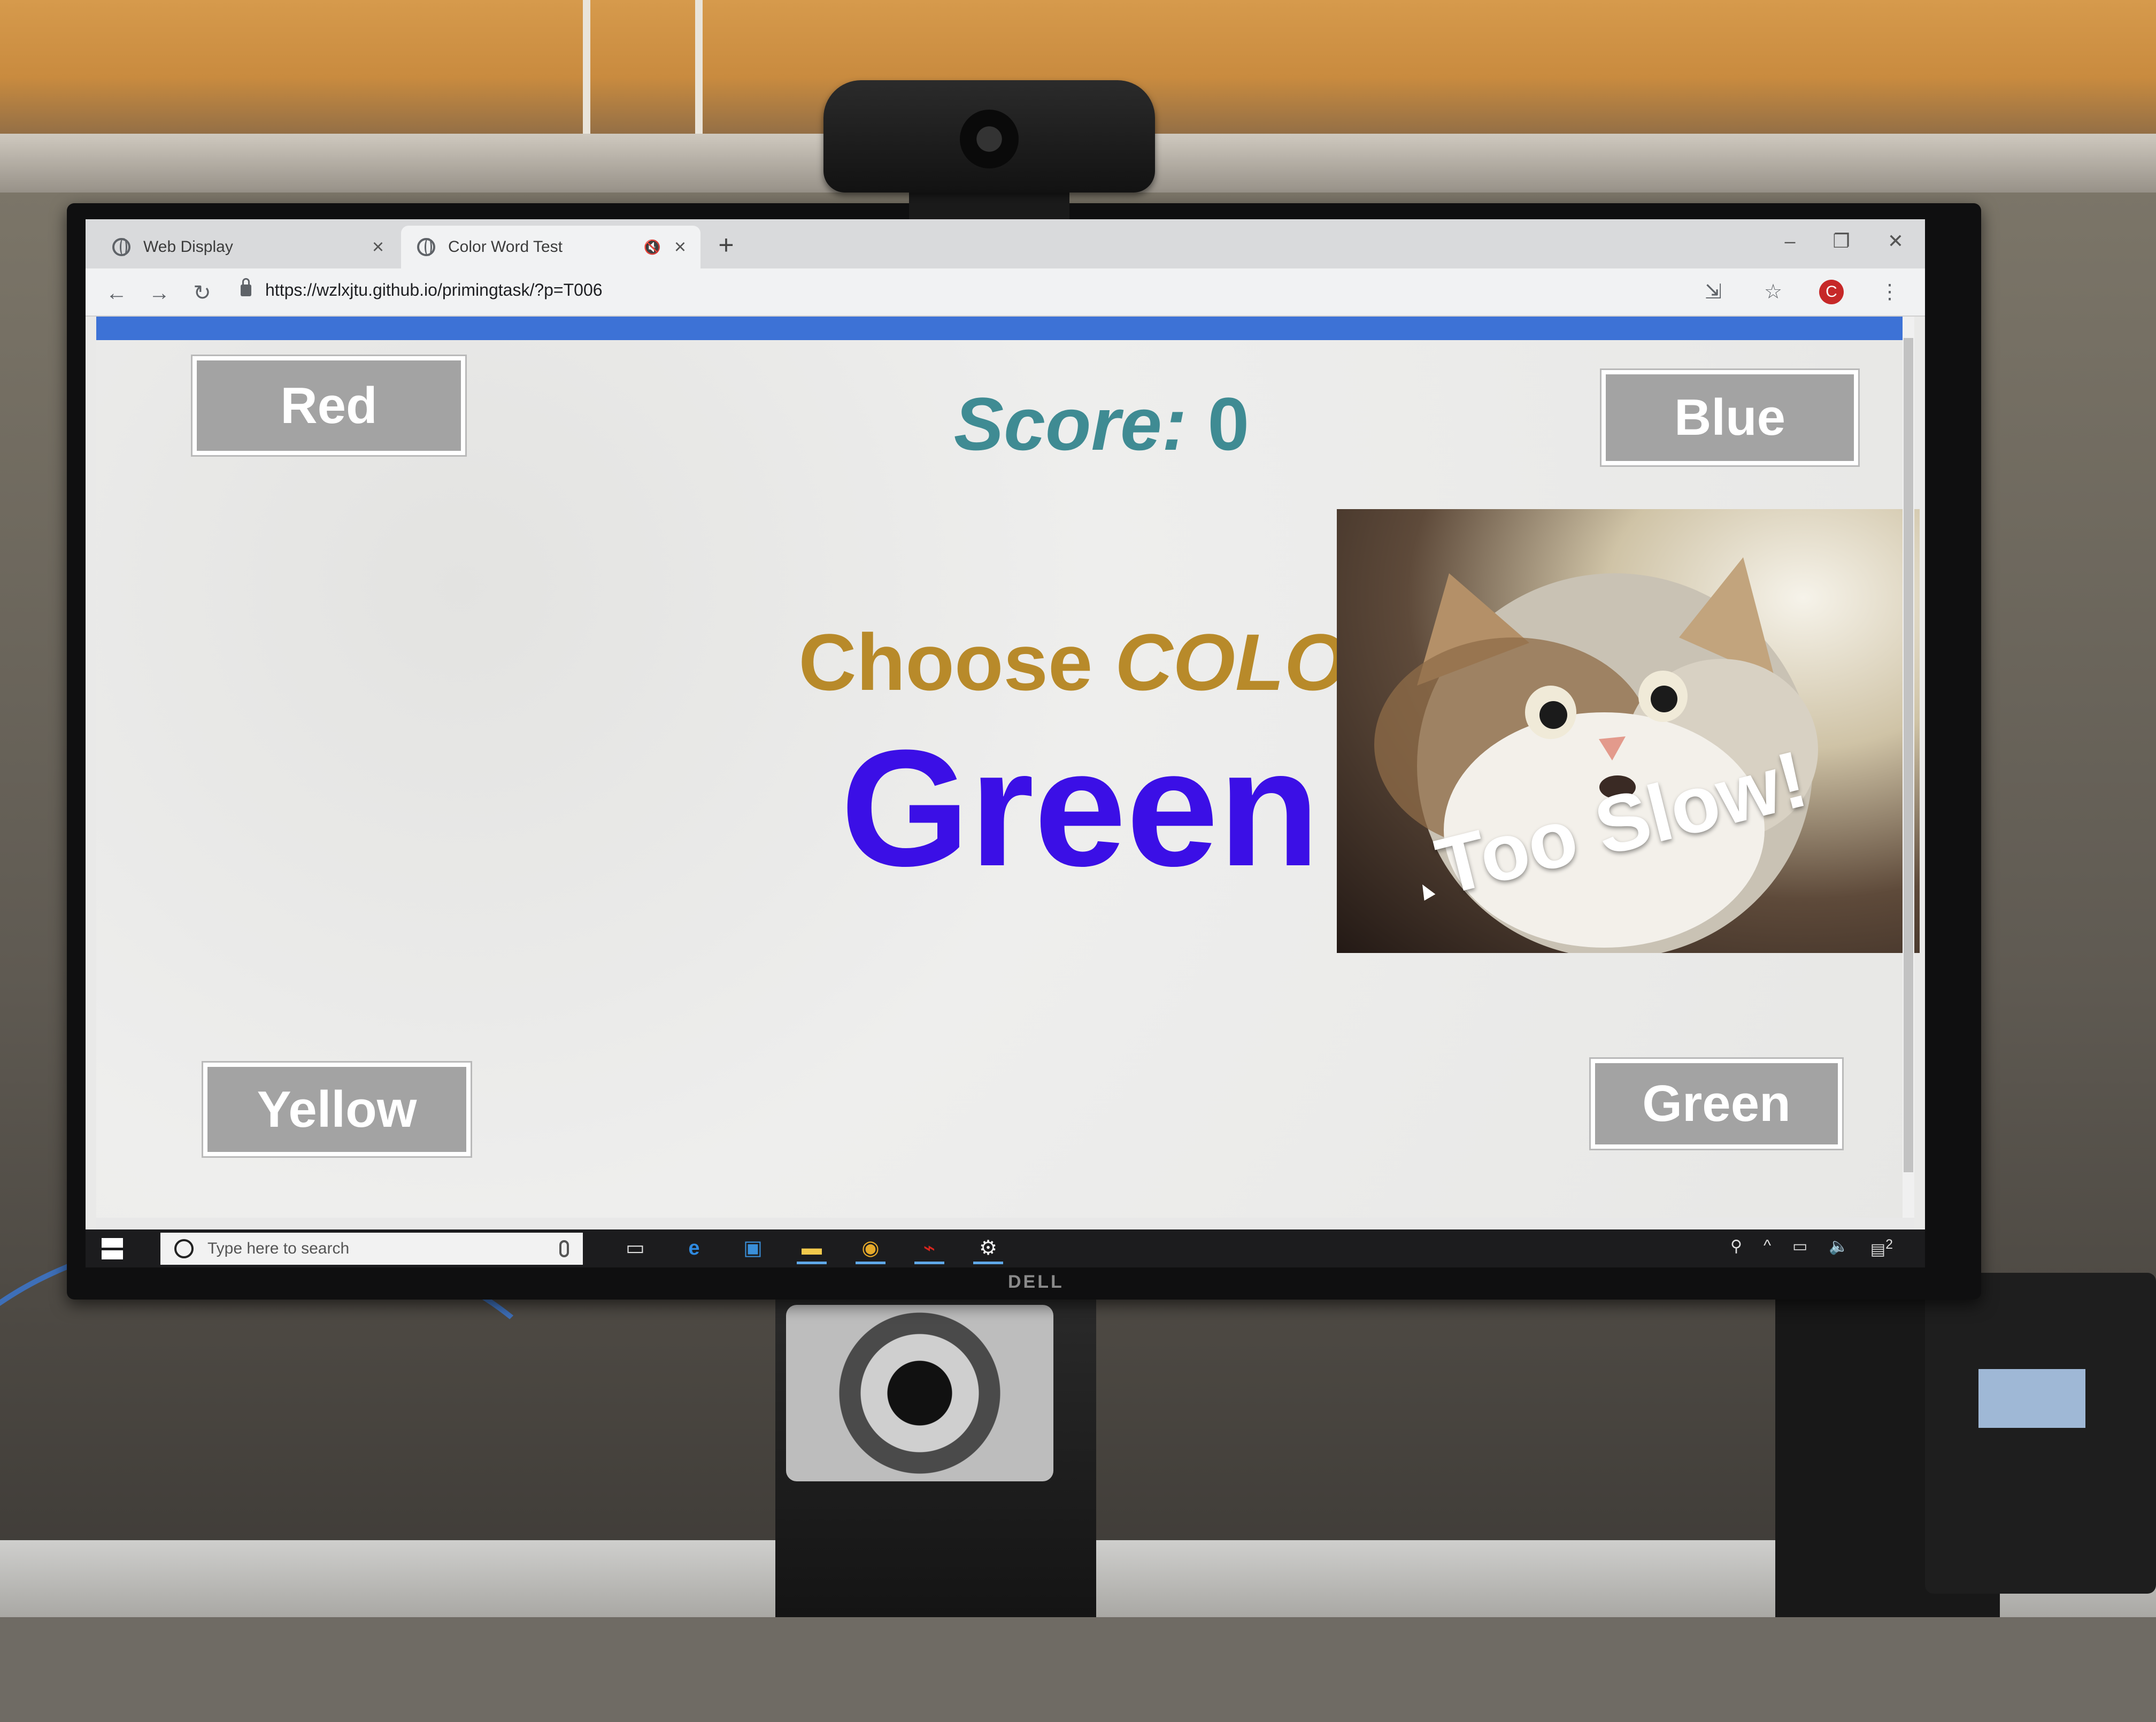  Describe the element at coordinates (1070, 424) in the screenshot. I see `score-label: Score:` at that location.